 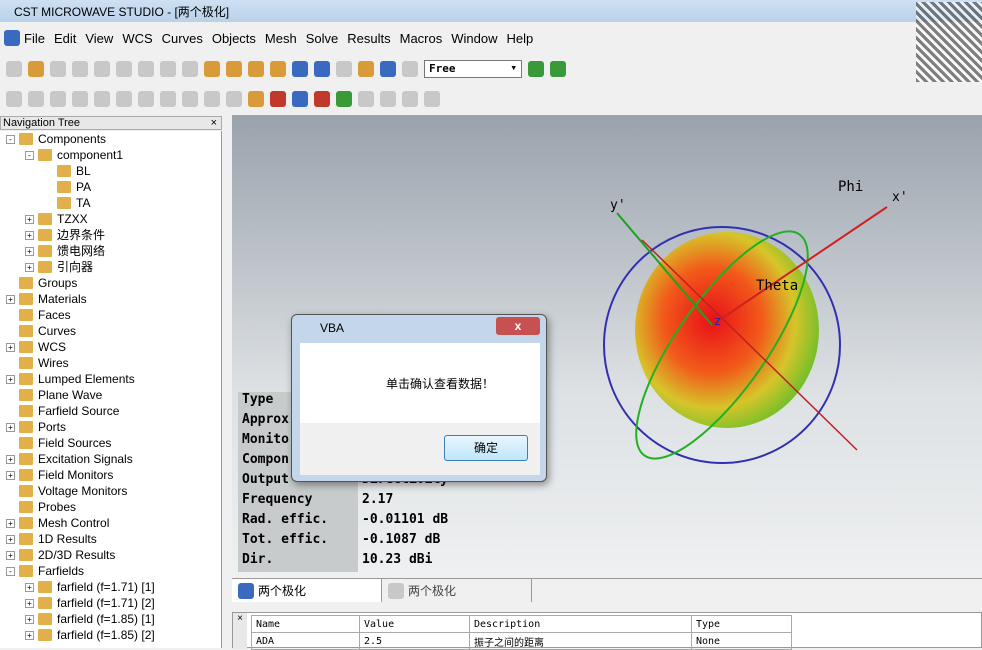 What do you see at coordinates (182, 38) in the screenshot?
I see `menu-curves: Curves` at bounding box center [182, 38].